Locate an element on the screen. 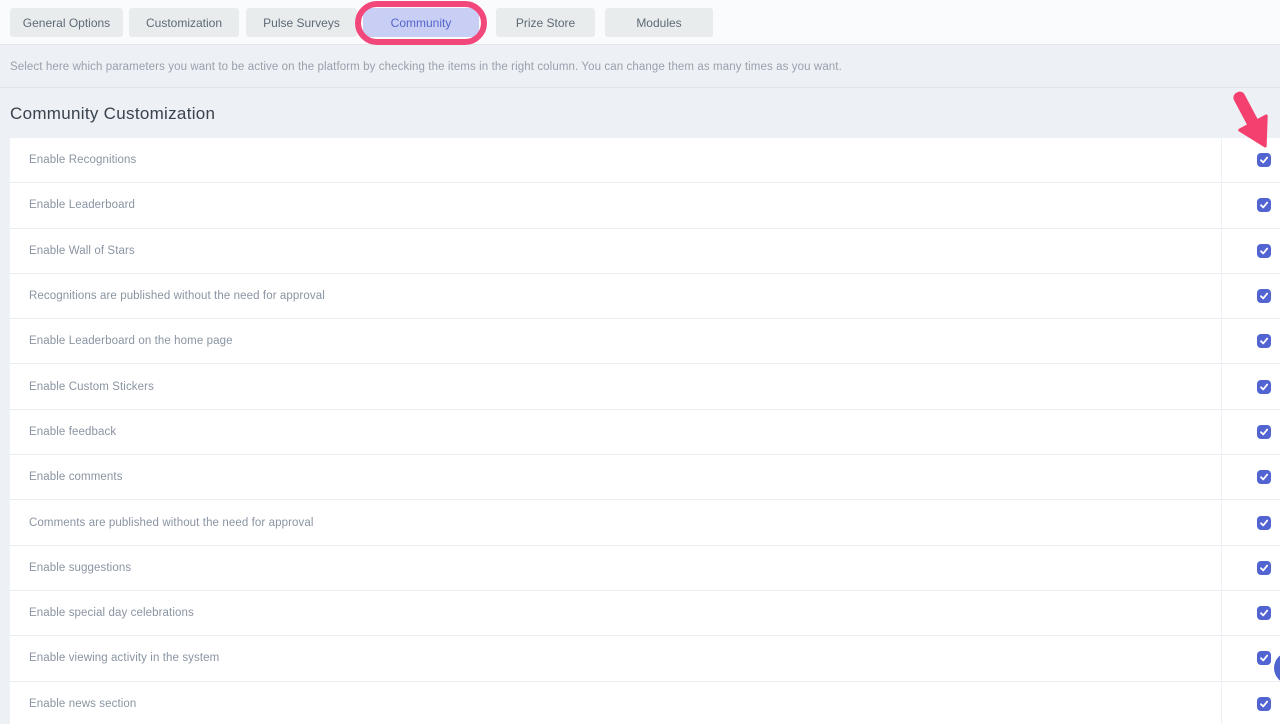  setting-label: Enable Custom Stickers is located at coordinates (91, 386).